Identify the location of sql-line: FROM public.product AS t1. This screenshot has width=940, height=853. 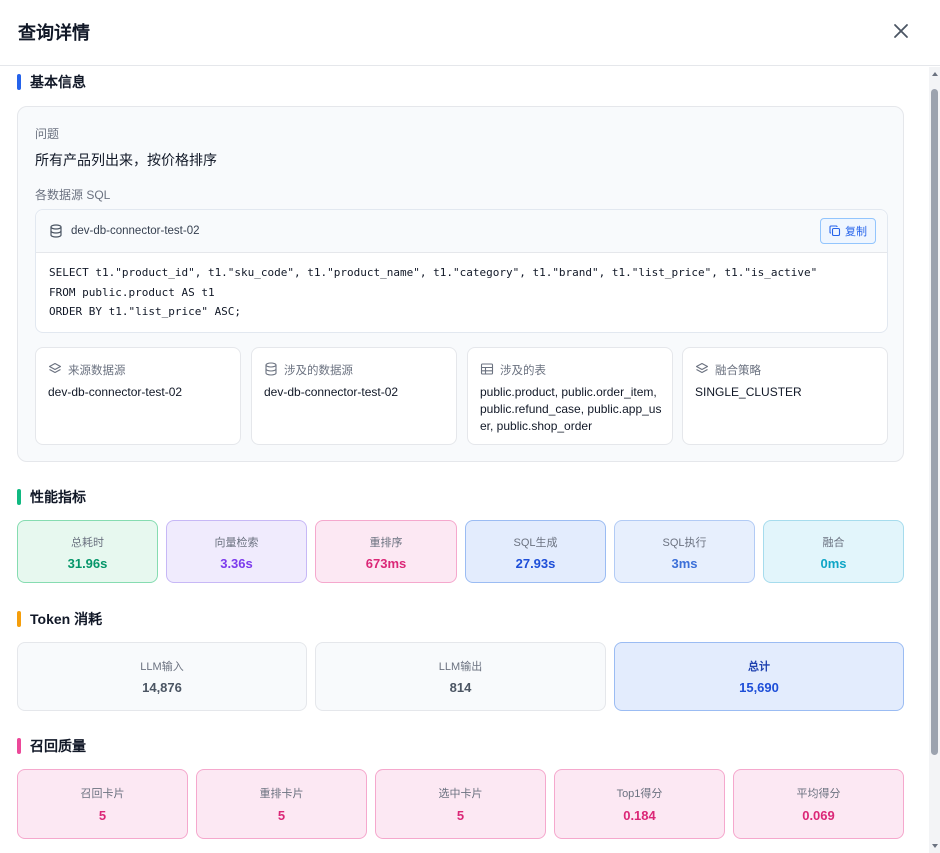
(132, 292).